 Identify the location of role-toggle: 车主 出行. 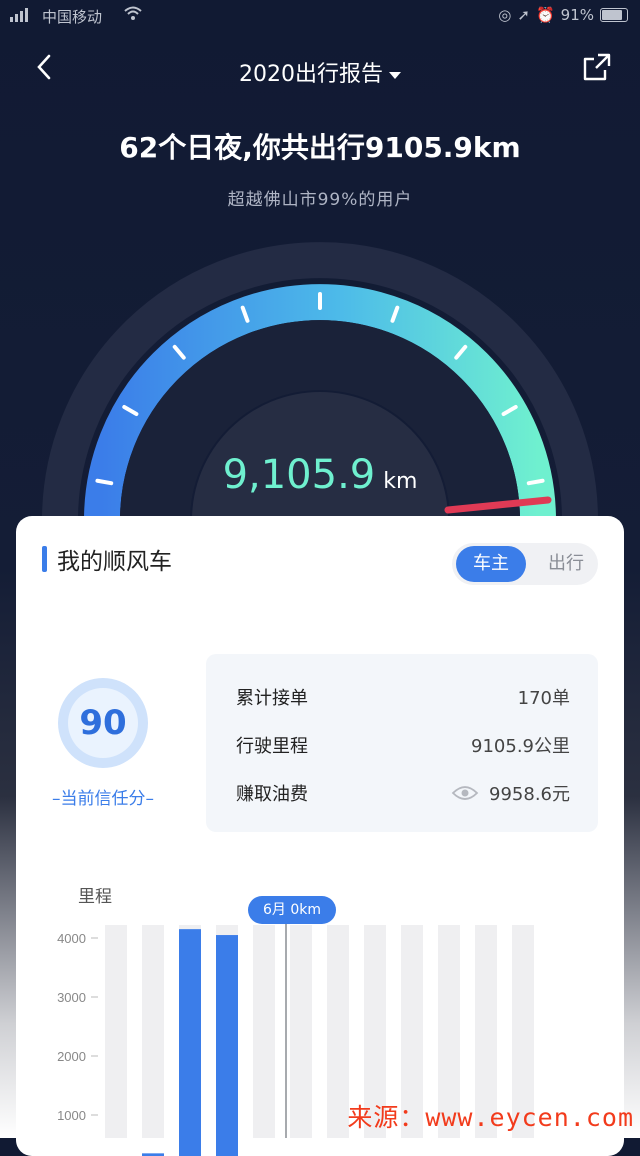
(525, 564).